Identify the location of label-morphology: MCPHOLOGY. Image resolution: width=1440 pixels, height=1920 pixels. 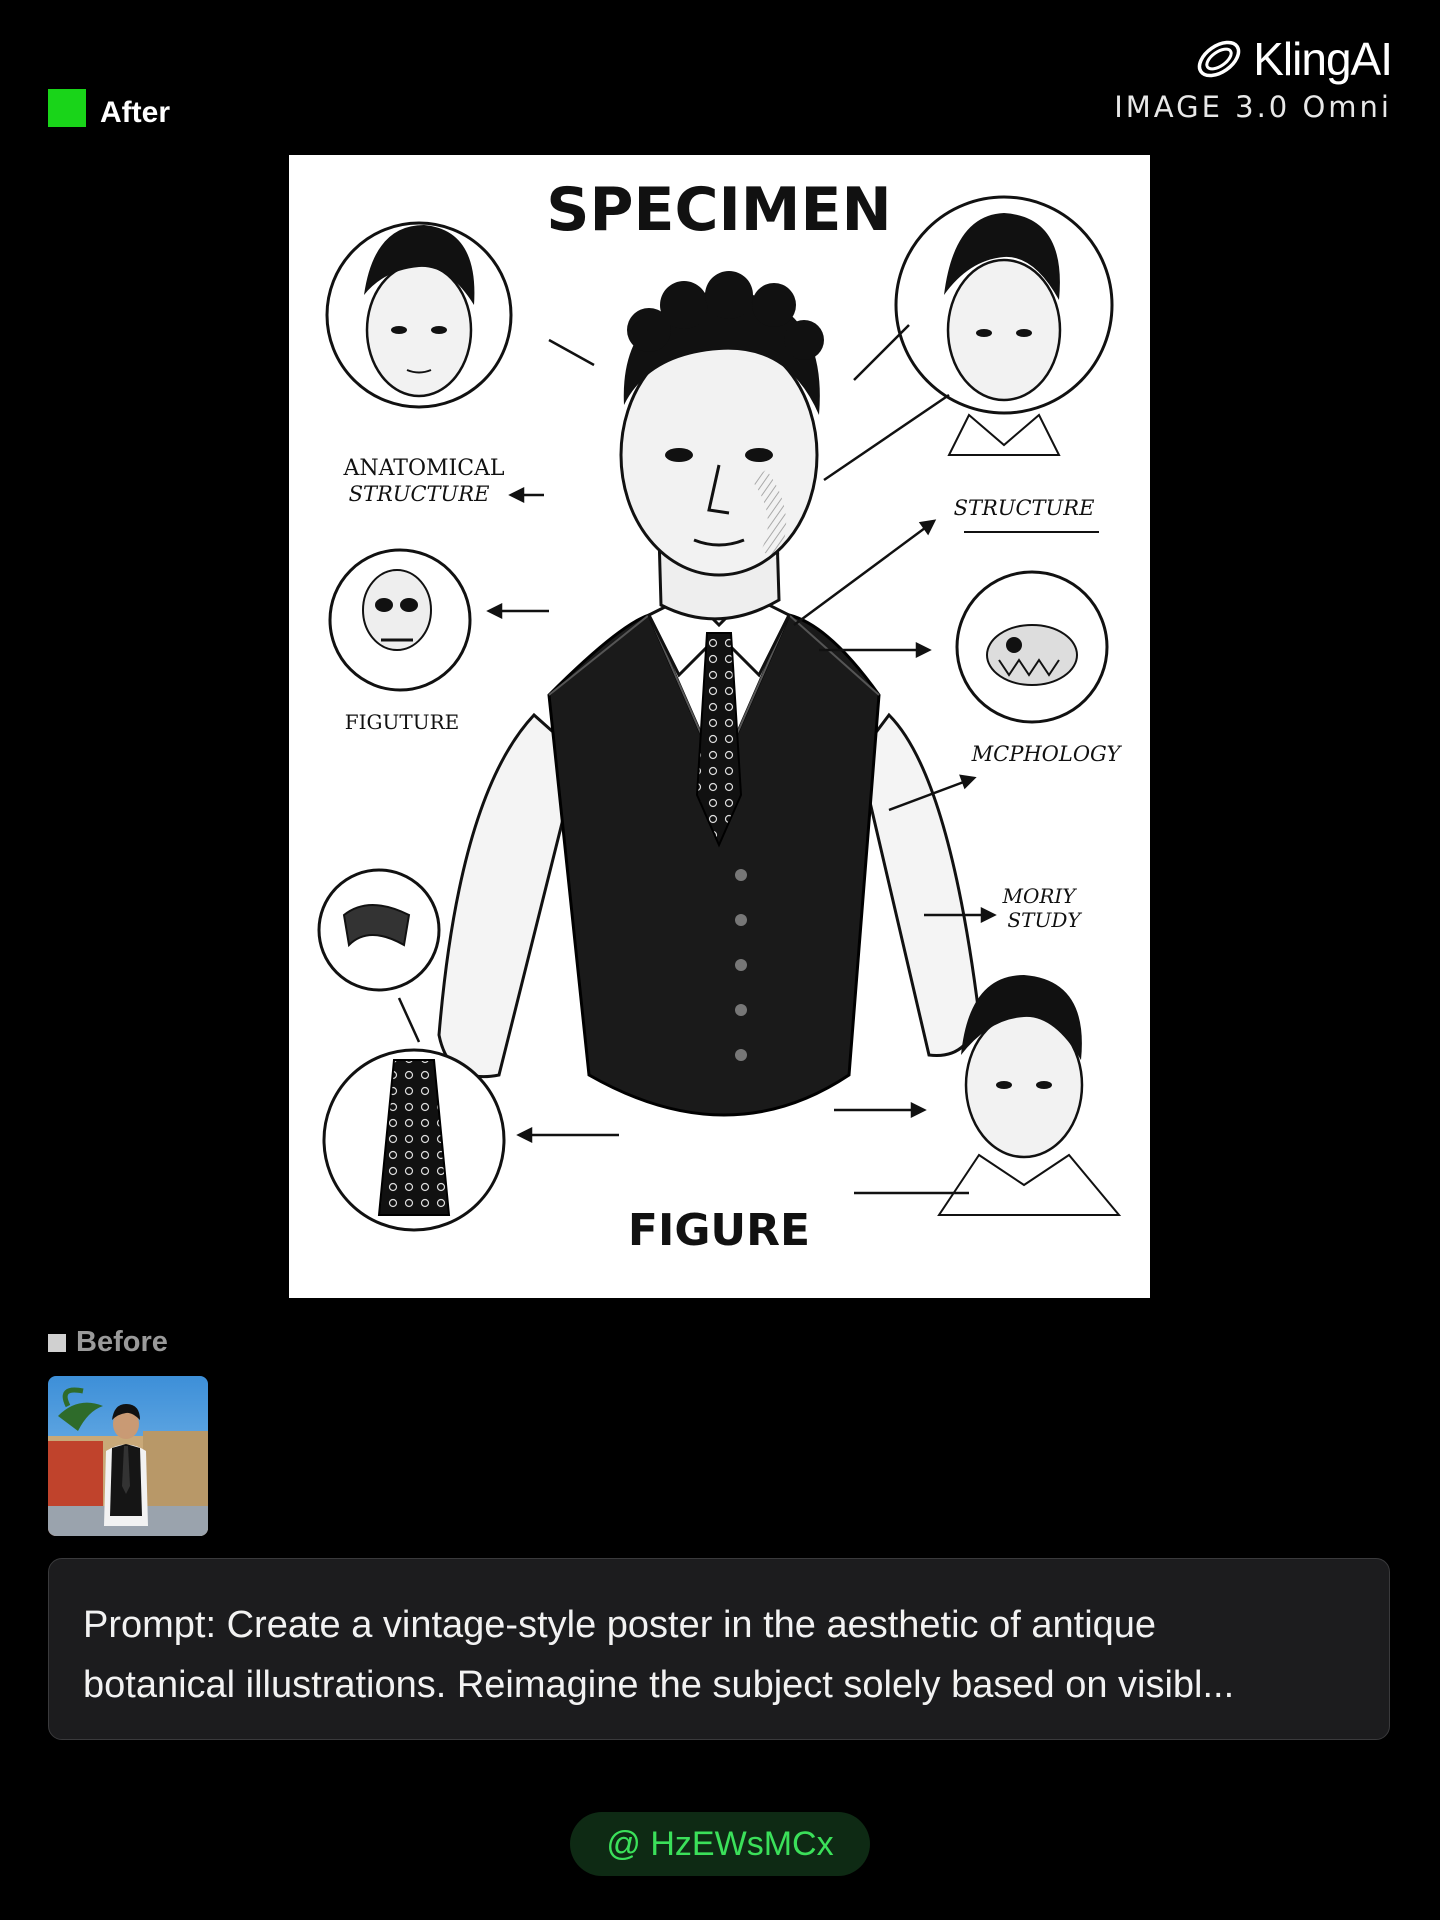
(1047, 754).